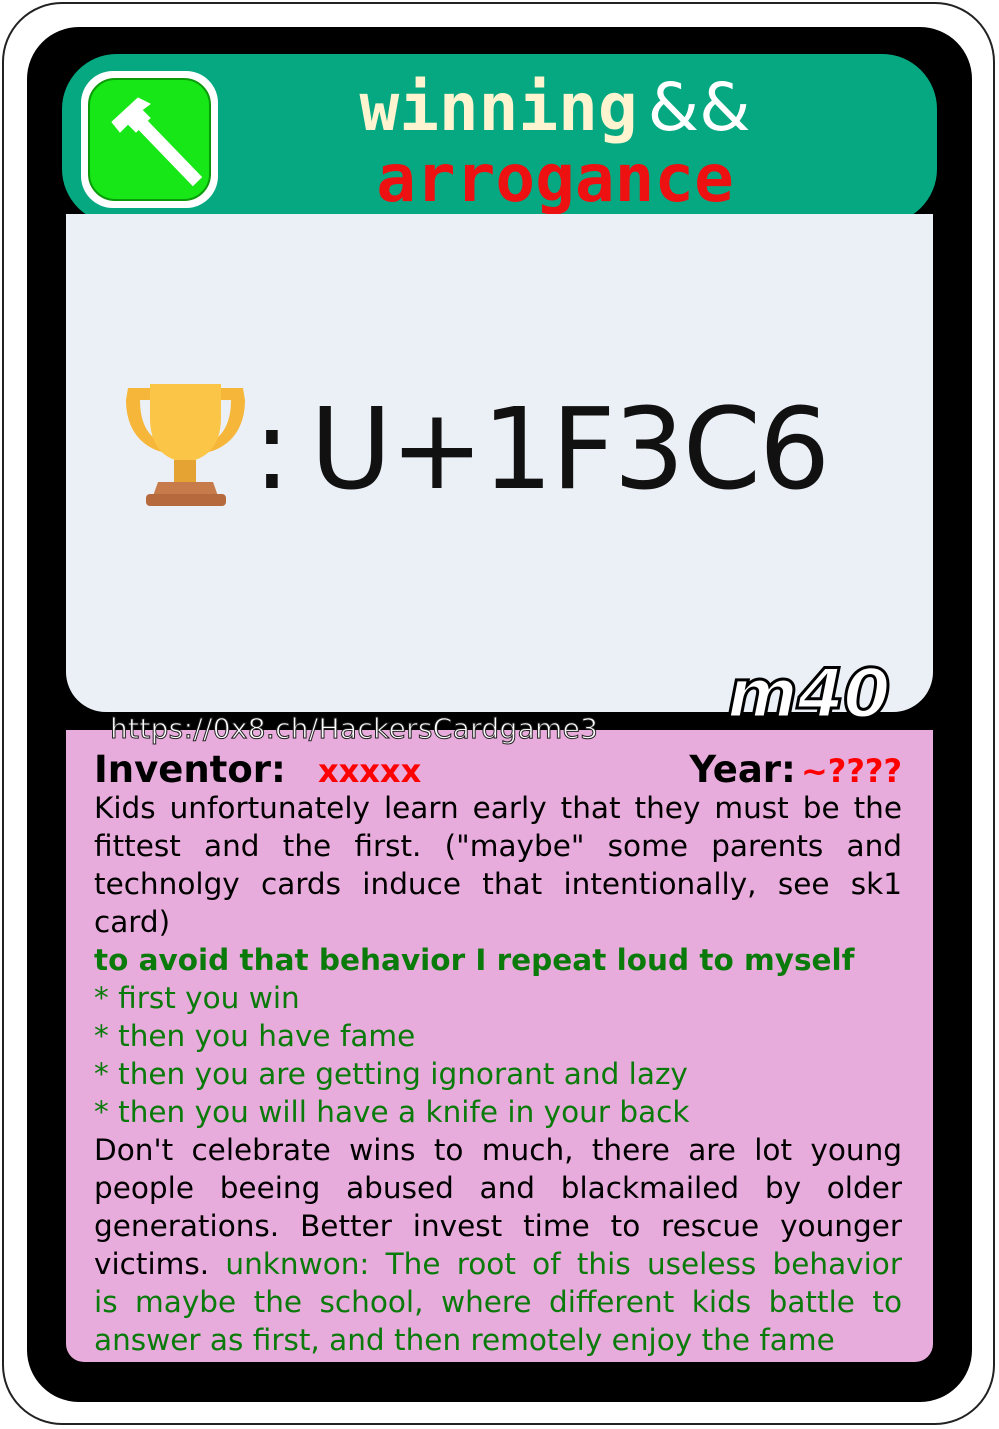 The height and width of the screenshot is (1429, 999). What do you see at coordinates (190, 769) in the screenshot?
I see `inventor-label: Inventor:` at bounding box center [190, 769].